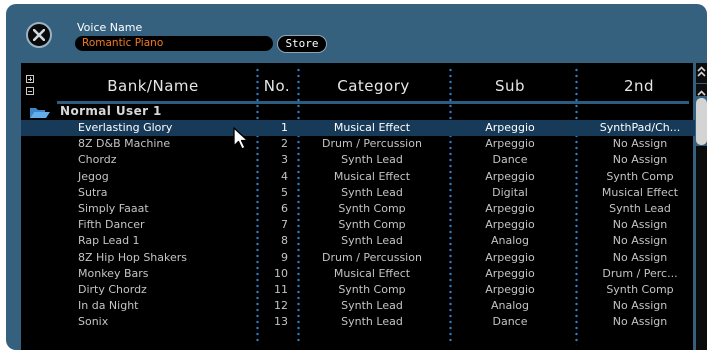 The image size is (717, 354). Describe the element at coordinates (510, 192) in the screenshot. I see `sub-category-cell: Digital` at that location.